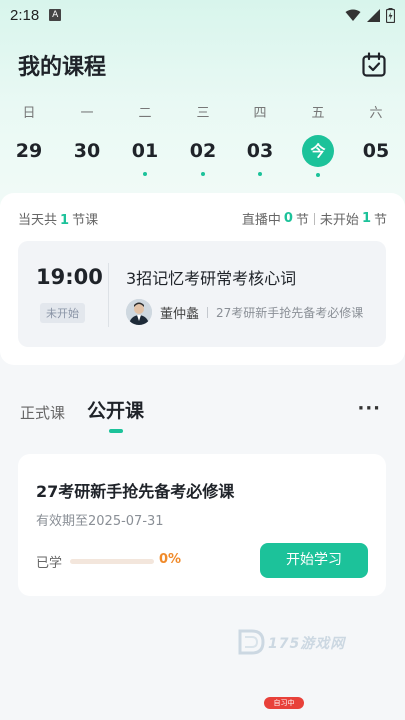  I want to click on date-number: 05, so click(376, 151).